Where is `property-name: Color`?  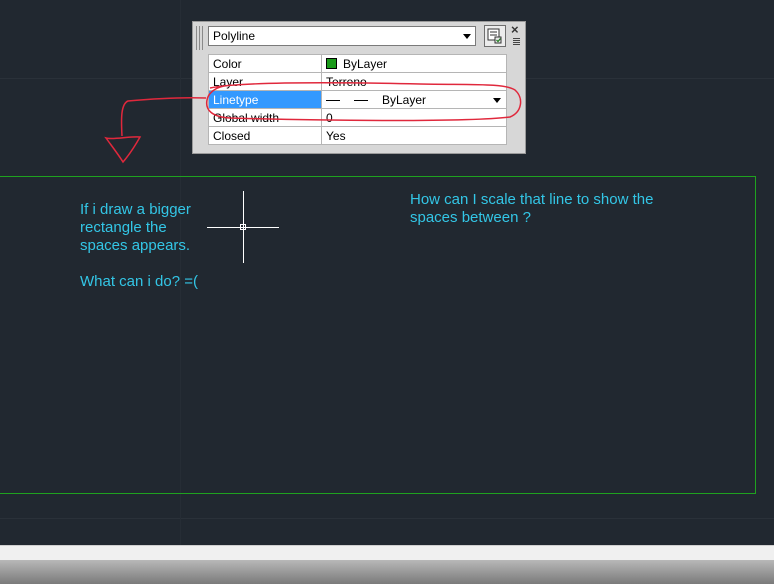 property-name: Color is located at coordinates (265, 63).